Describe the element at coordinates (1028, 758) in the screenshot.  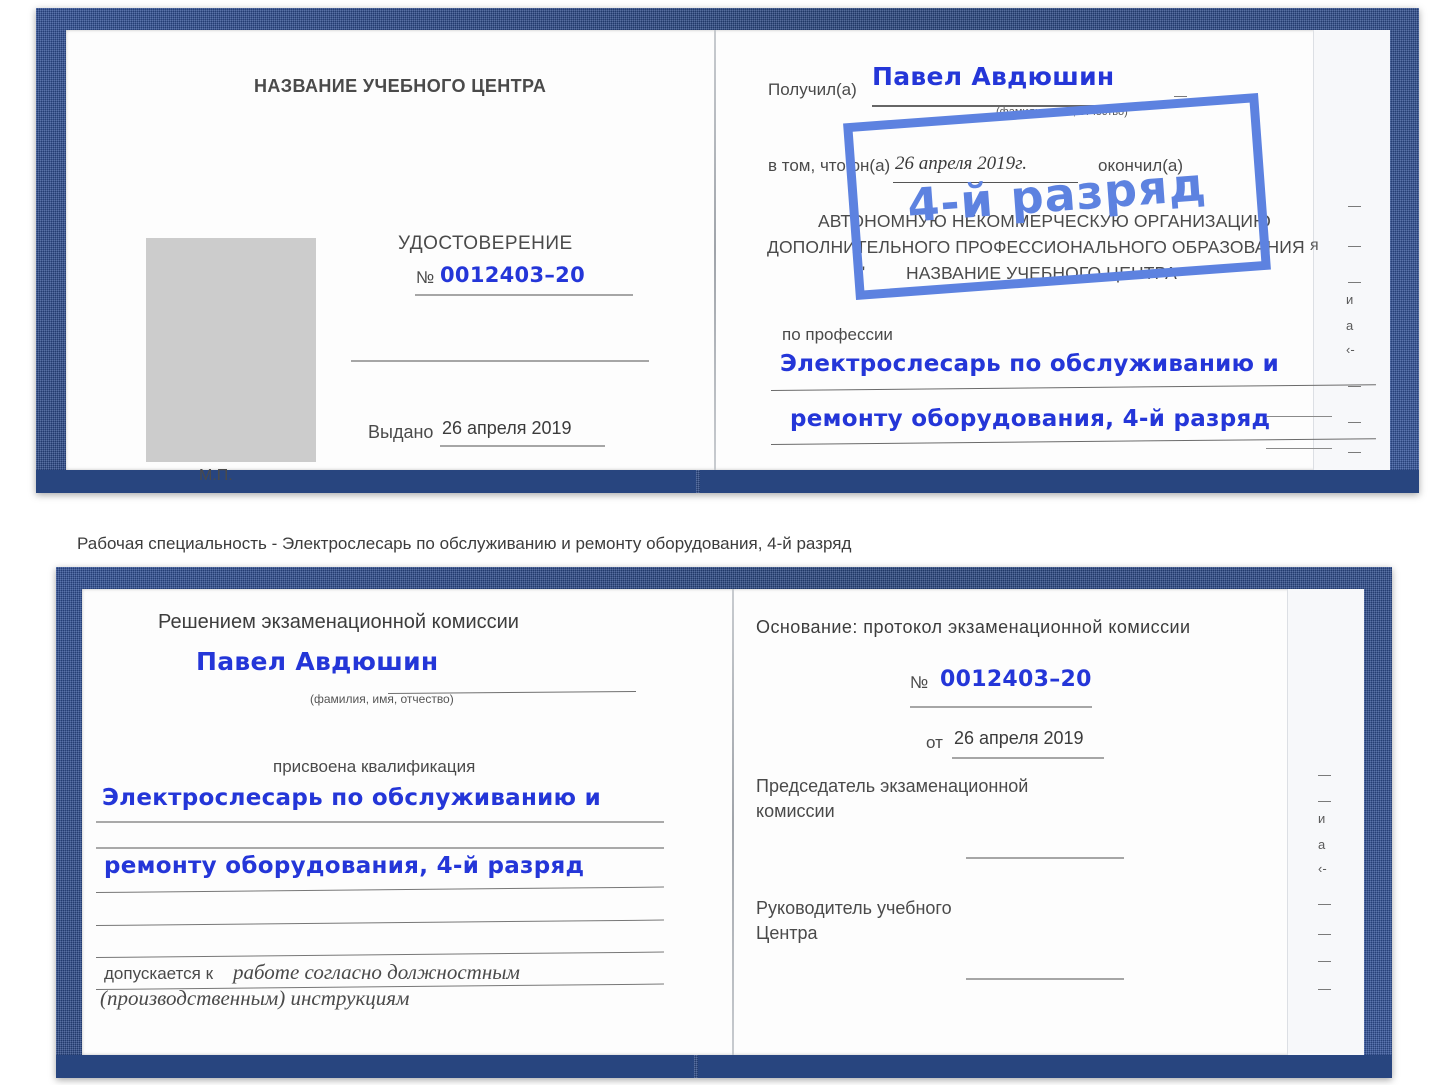
I see `protocol-date-rule` at that location.